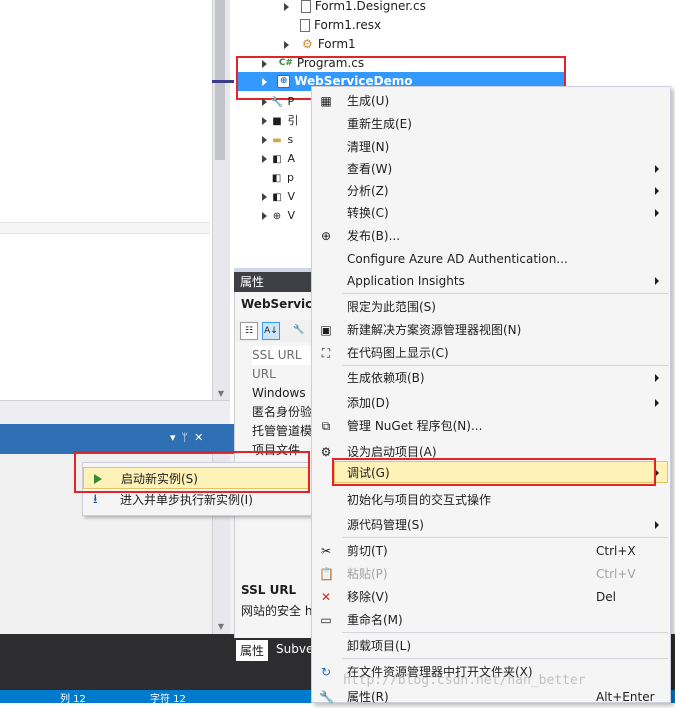 The width and height of the screenshot is (675, 708). I want to click on panel-window-controls: ▾ᛘ✕, so click(189, 437).